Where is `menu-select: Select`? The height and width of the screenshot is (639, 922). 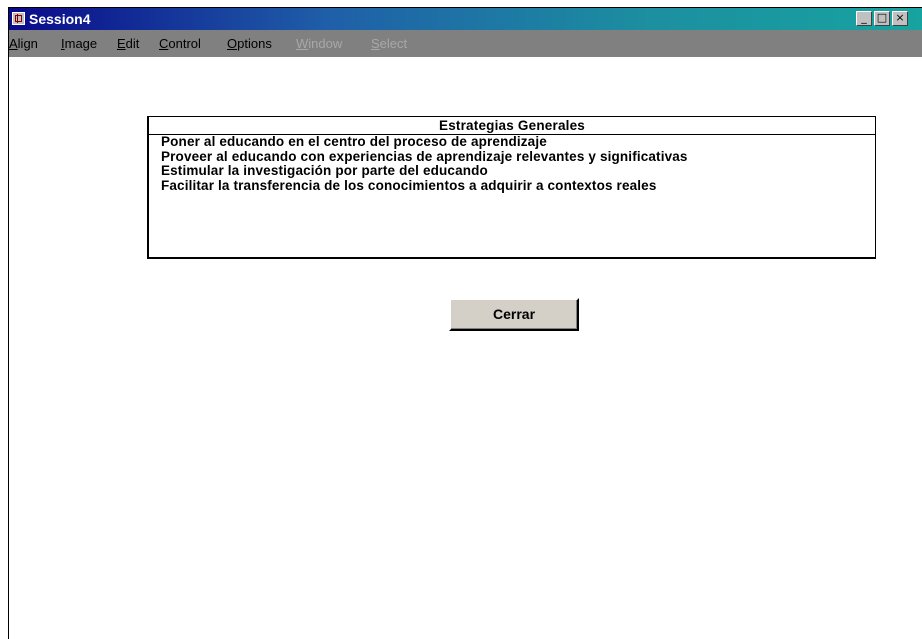
menu-select: Select is located at coordinates (389, 44).